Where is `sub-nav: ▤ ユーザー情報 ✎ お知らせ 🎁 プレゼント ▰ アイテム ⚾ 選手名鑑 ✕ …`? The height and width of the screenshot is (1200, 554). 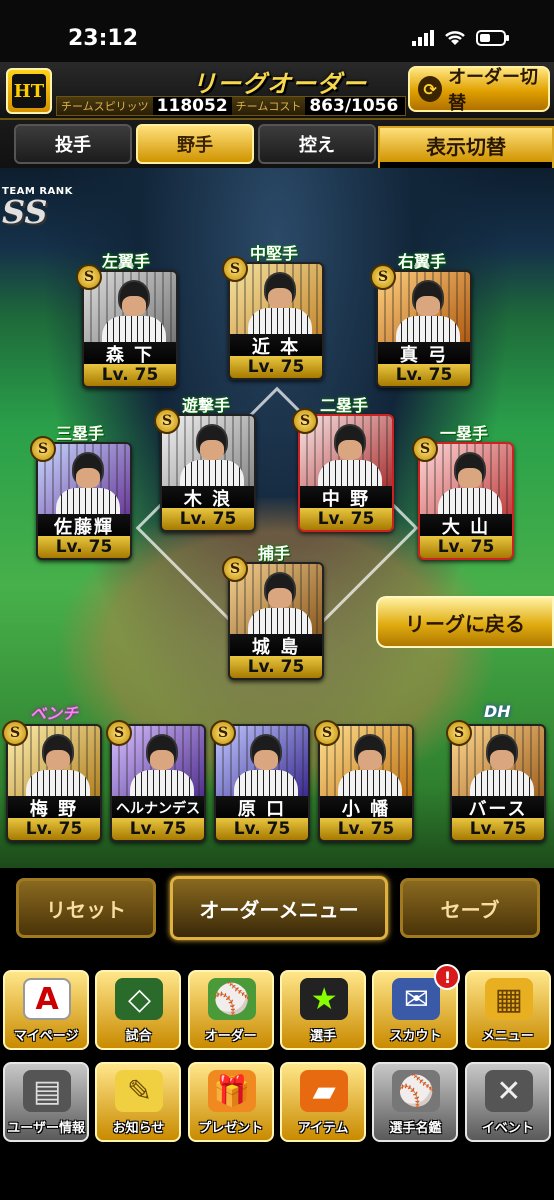
sub-nav: ▤ ユーザー情報 ✎ お知らせ 🎁 プレゼント ▰ アイテム ⚾ 選手名鑑 ✕ … is located at coordinates (277, 1102).